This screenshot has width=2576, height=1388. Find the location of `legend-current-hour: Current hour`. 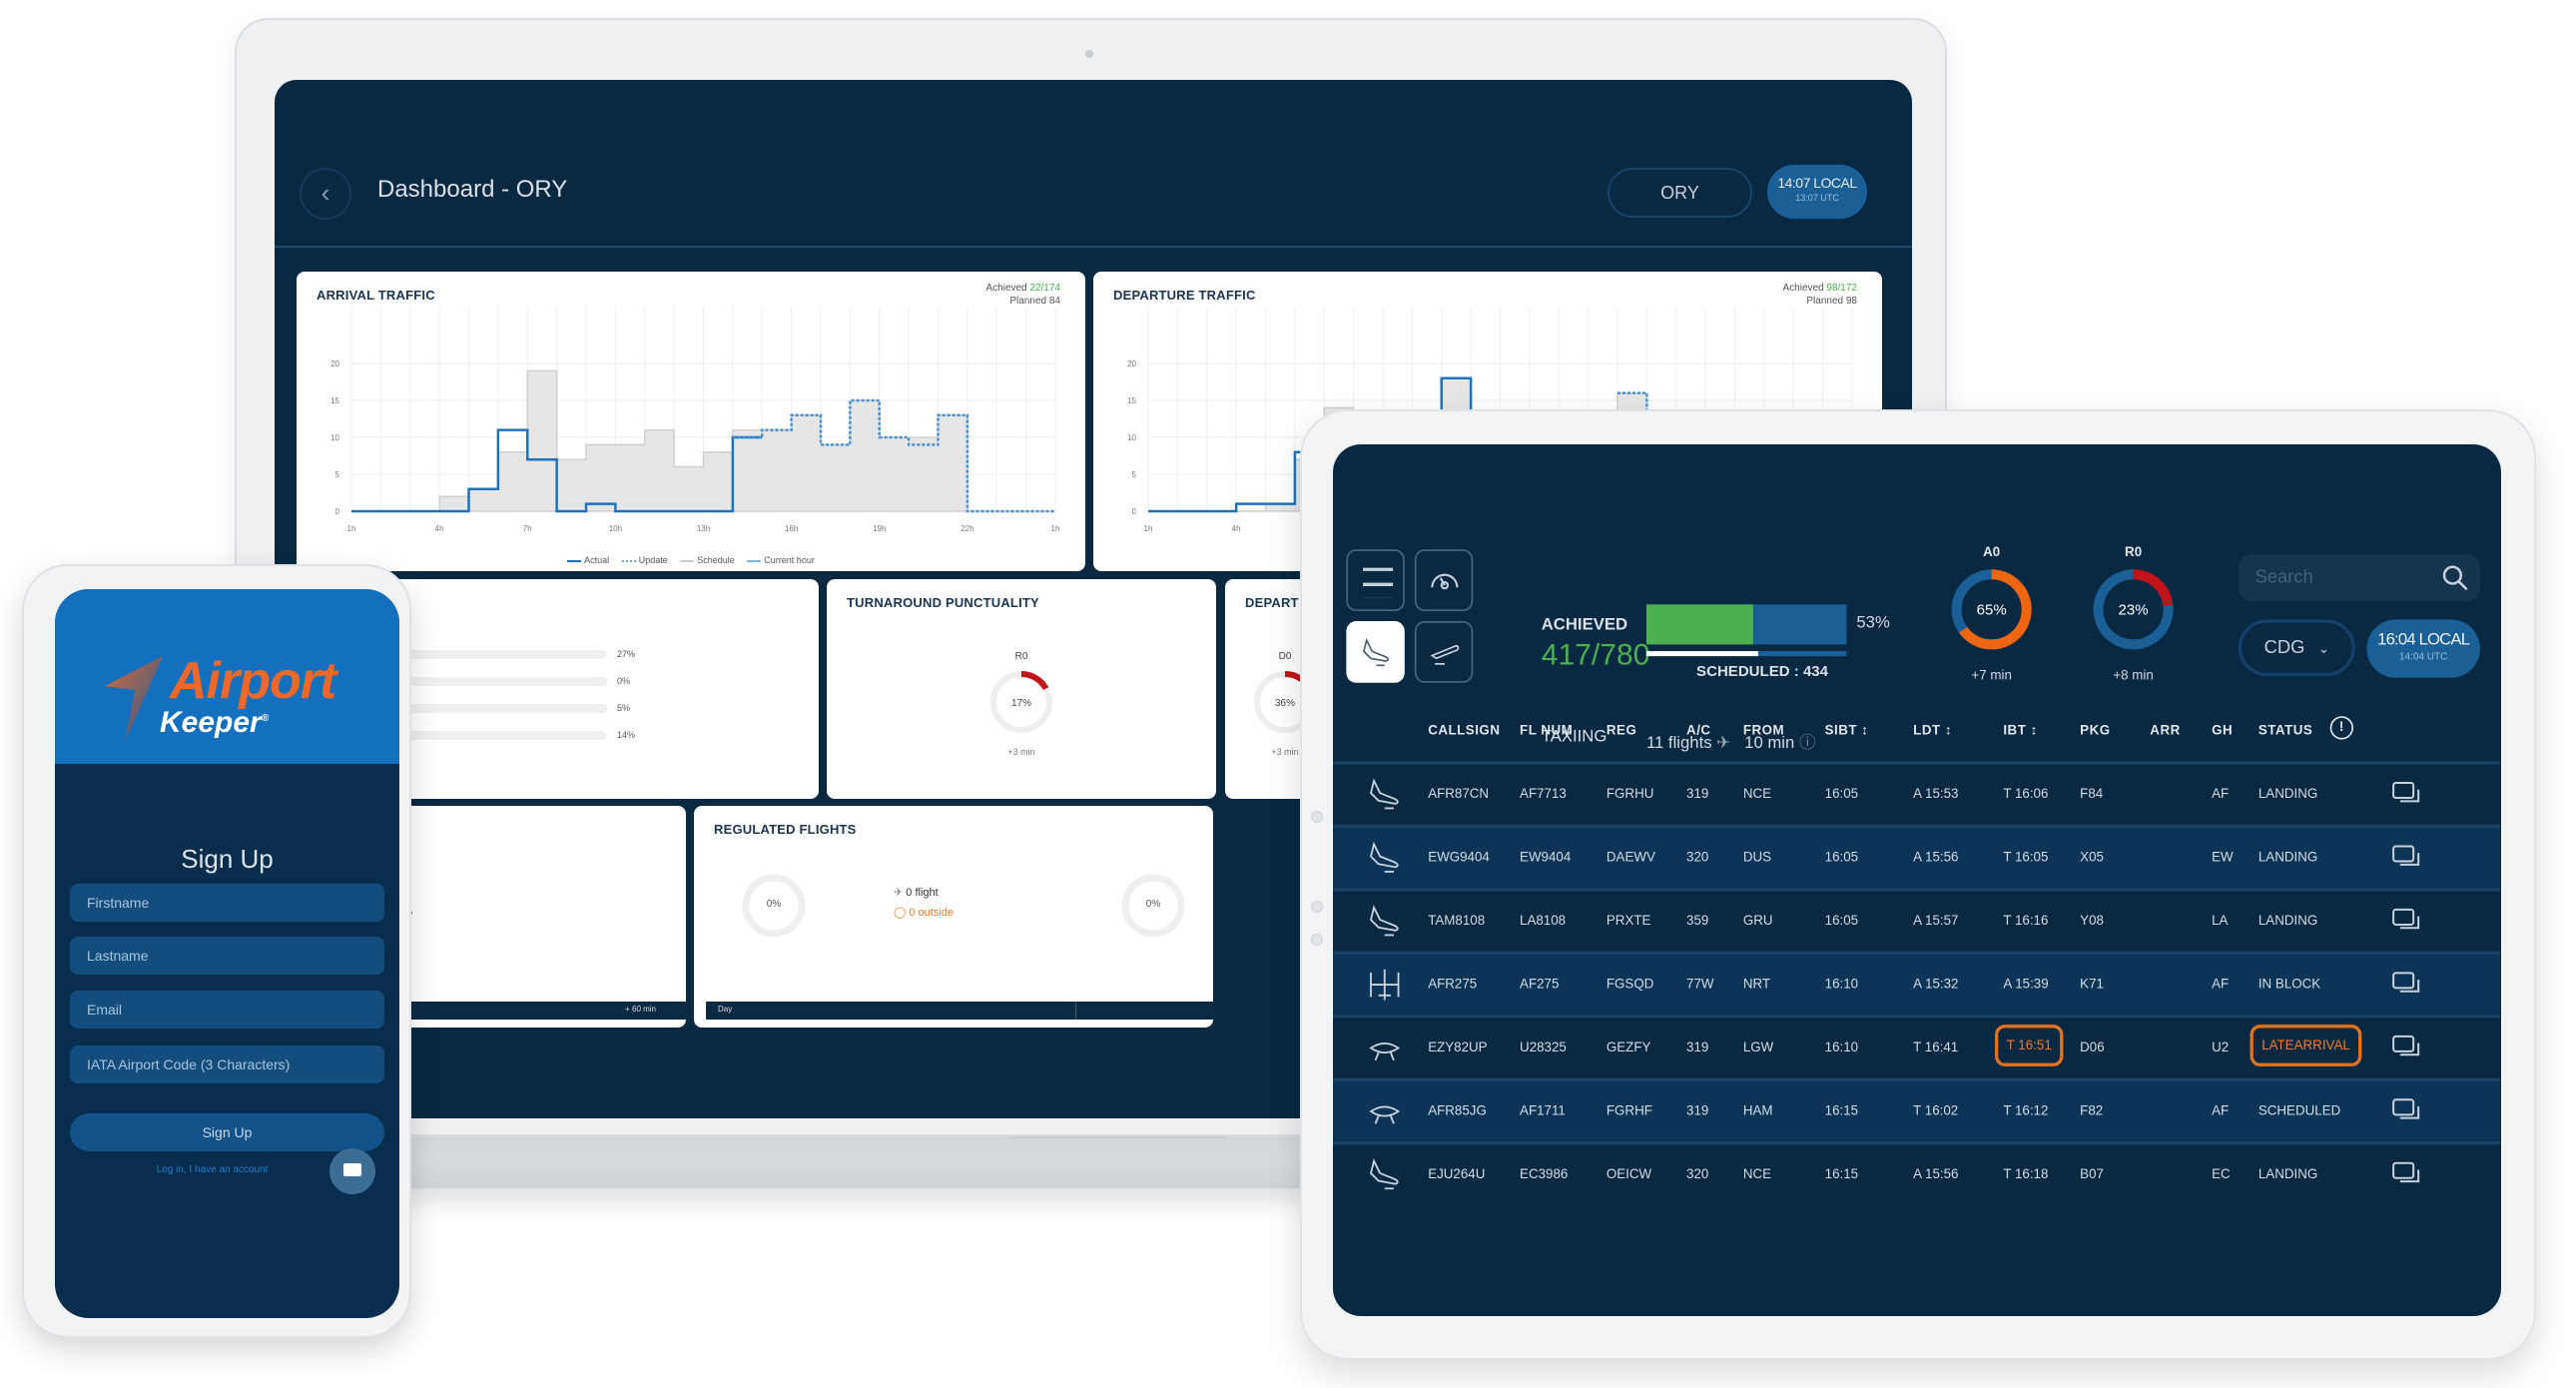

legend-current-hour: Current hour is located at coordinates (781, 560).